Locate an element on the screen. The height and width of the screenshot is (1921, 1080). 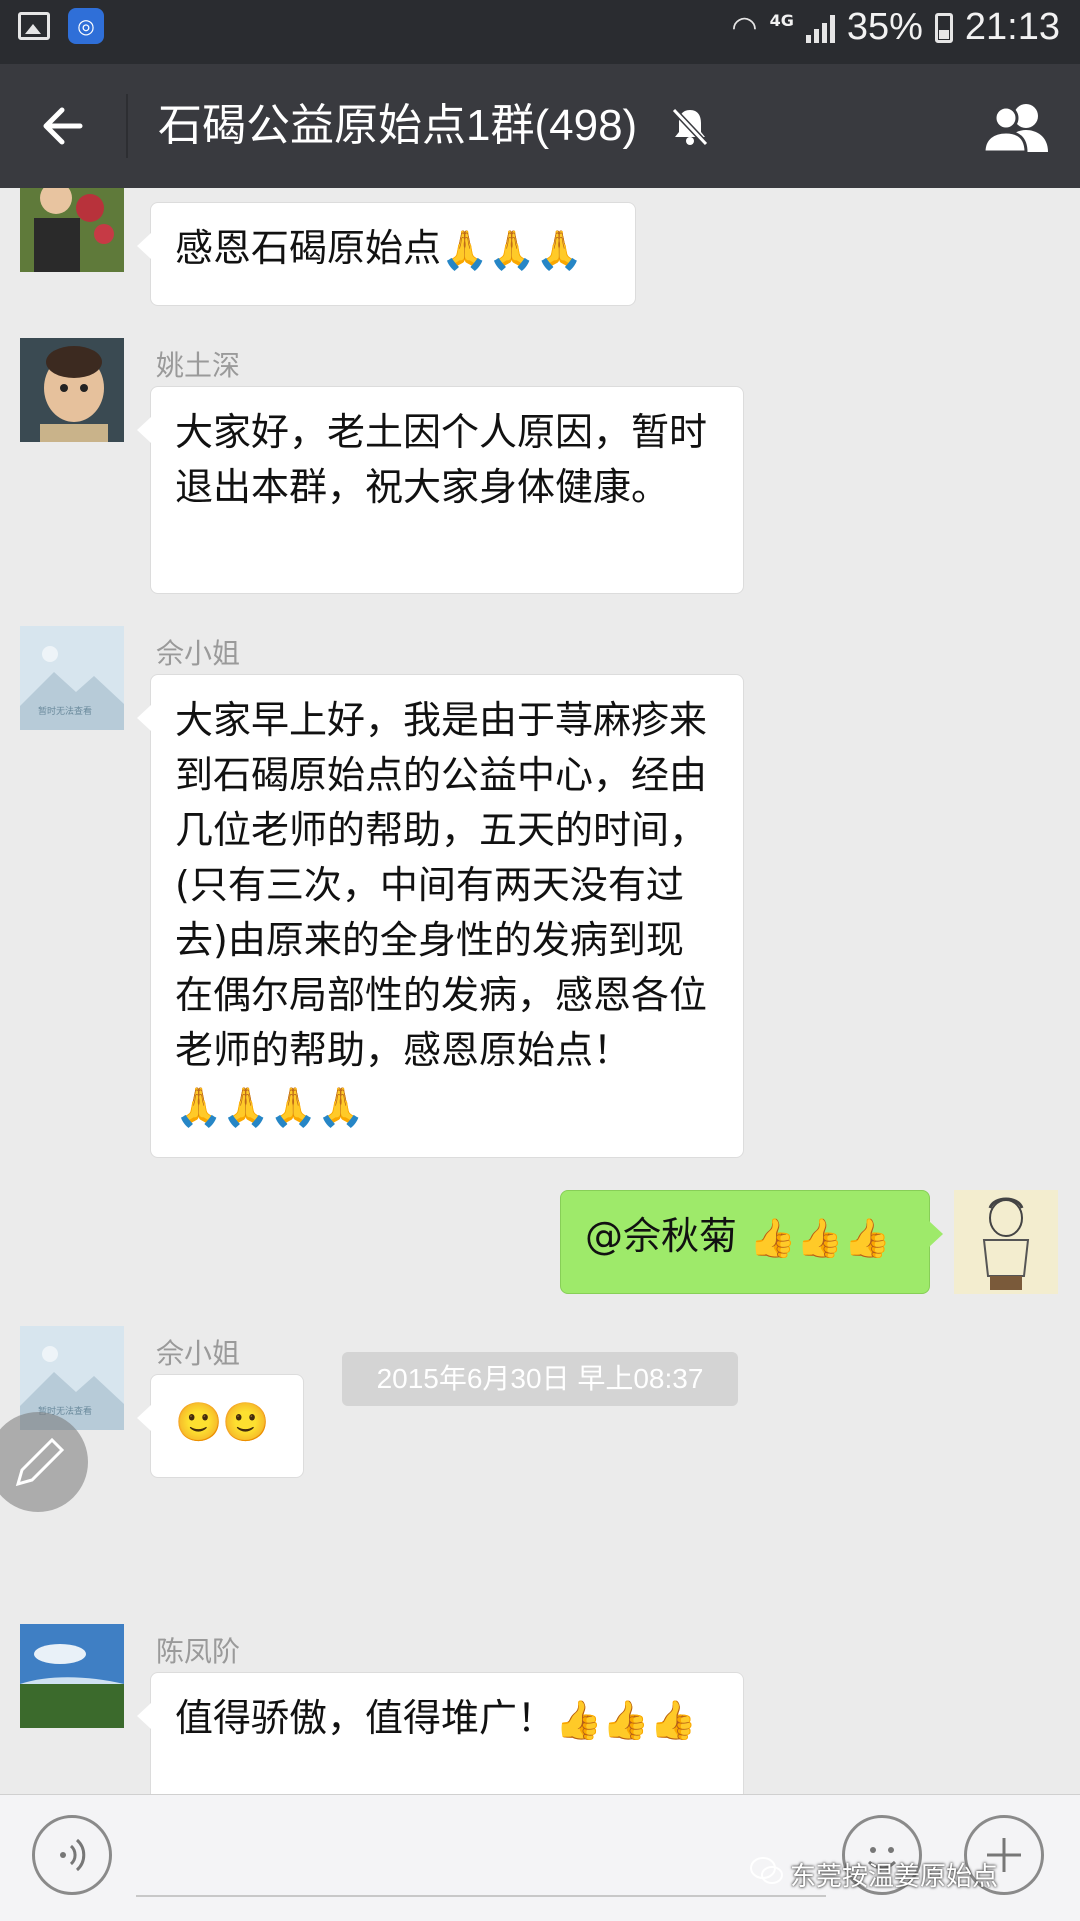
clock: 21:13 is located at coordinates (1012, 27).